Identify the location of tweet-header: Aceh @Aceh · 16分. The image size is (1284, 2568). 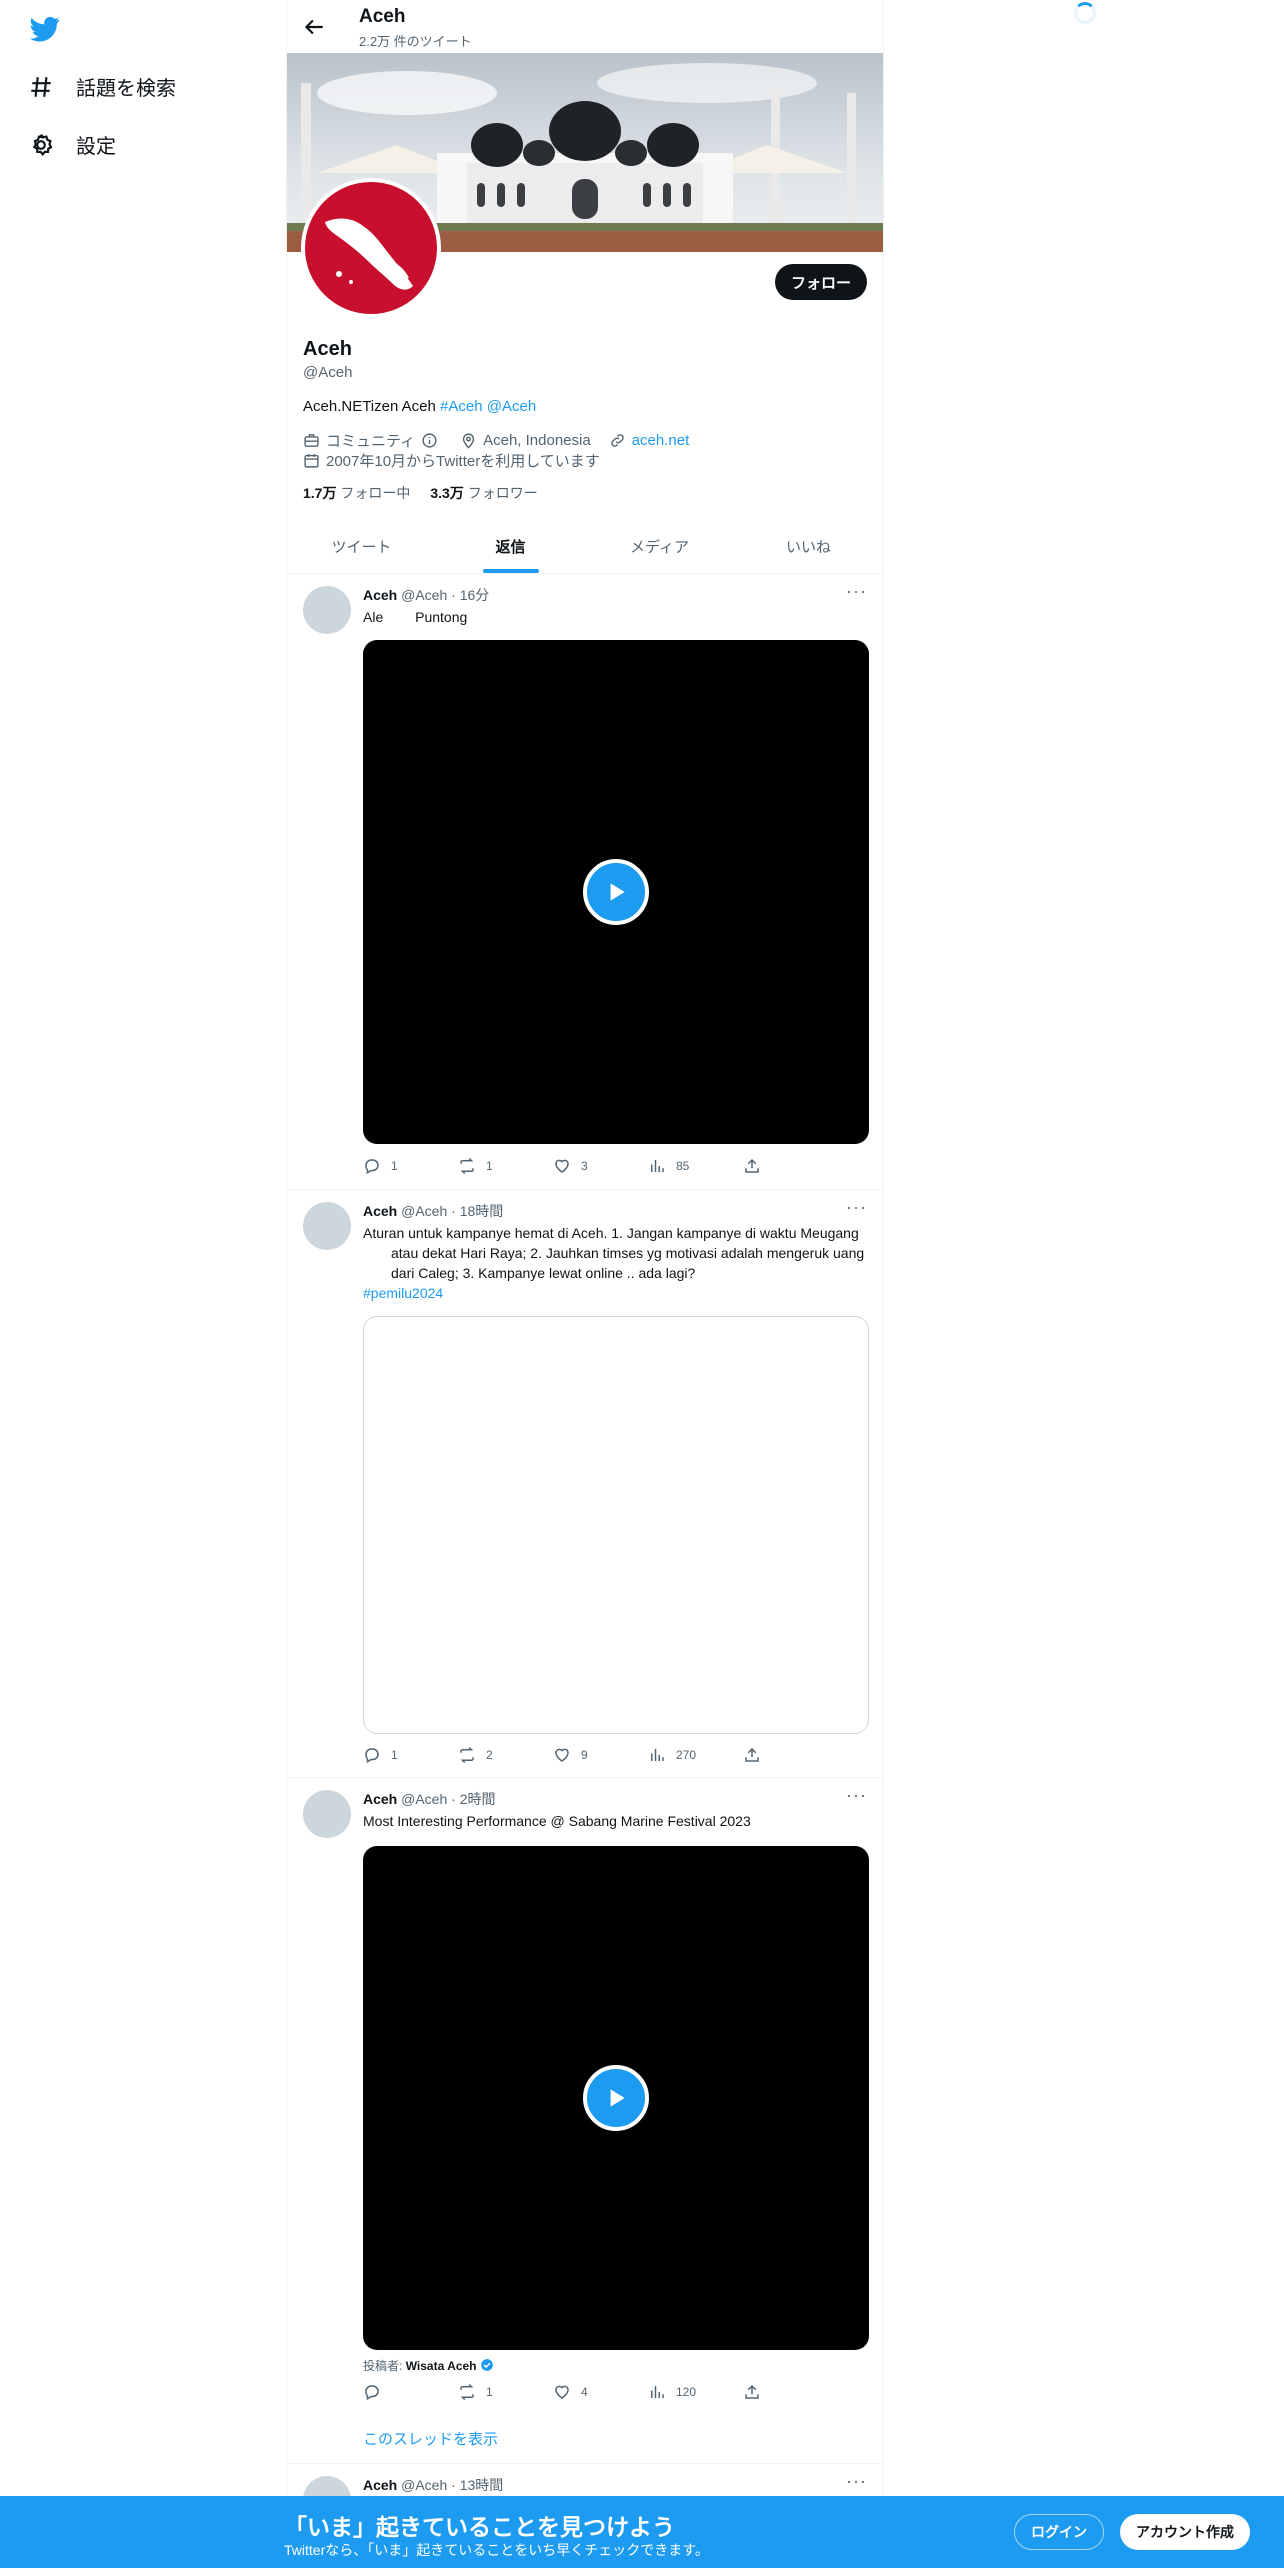
(426, 595).